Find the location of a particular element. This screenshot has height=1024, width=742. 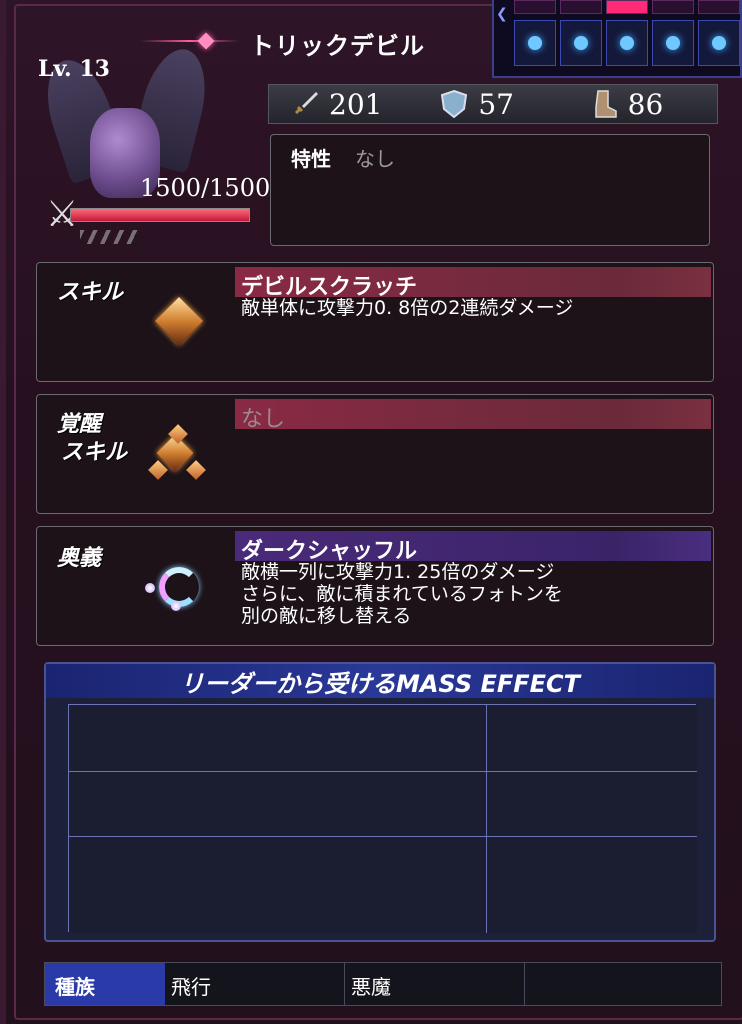

hp-value: 1500/1500 is located at coordinates (205, 188).